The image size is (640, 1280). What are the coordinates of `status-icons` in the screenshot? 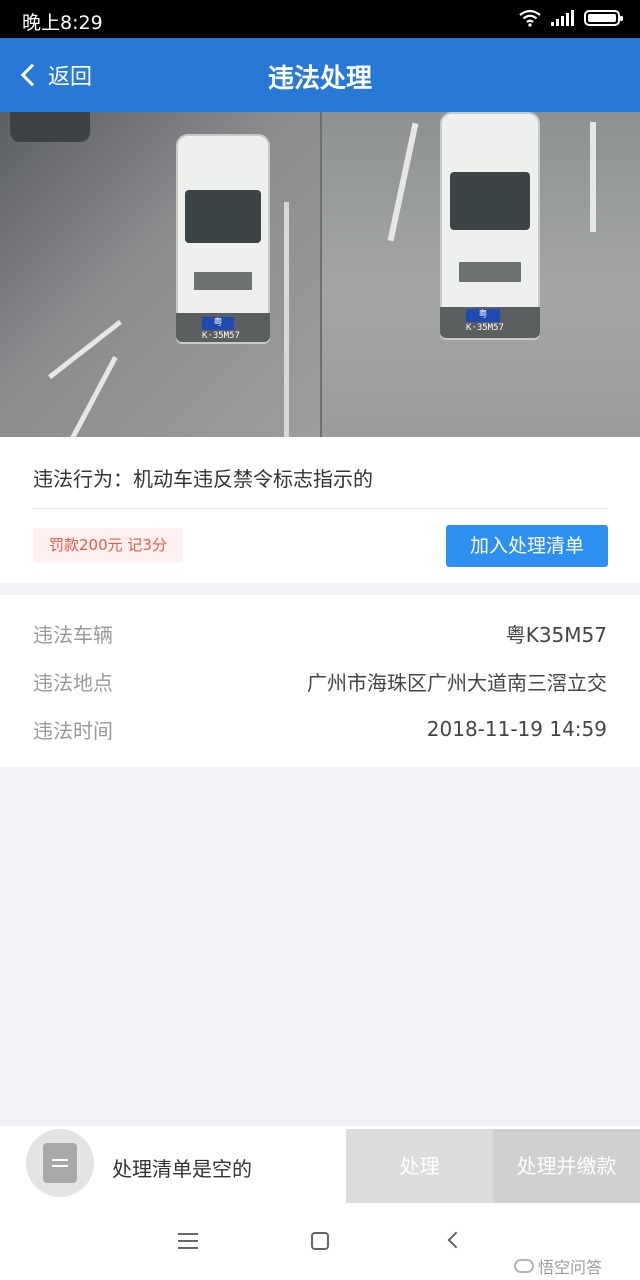 It's located at (571, 18).